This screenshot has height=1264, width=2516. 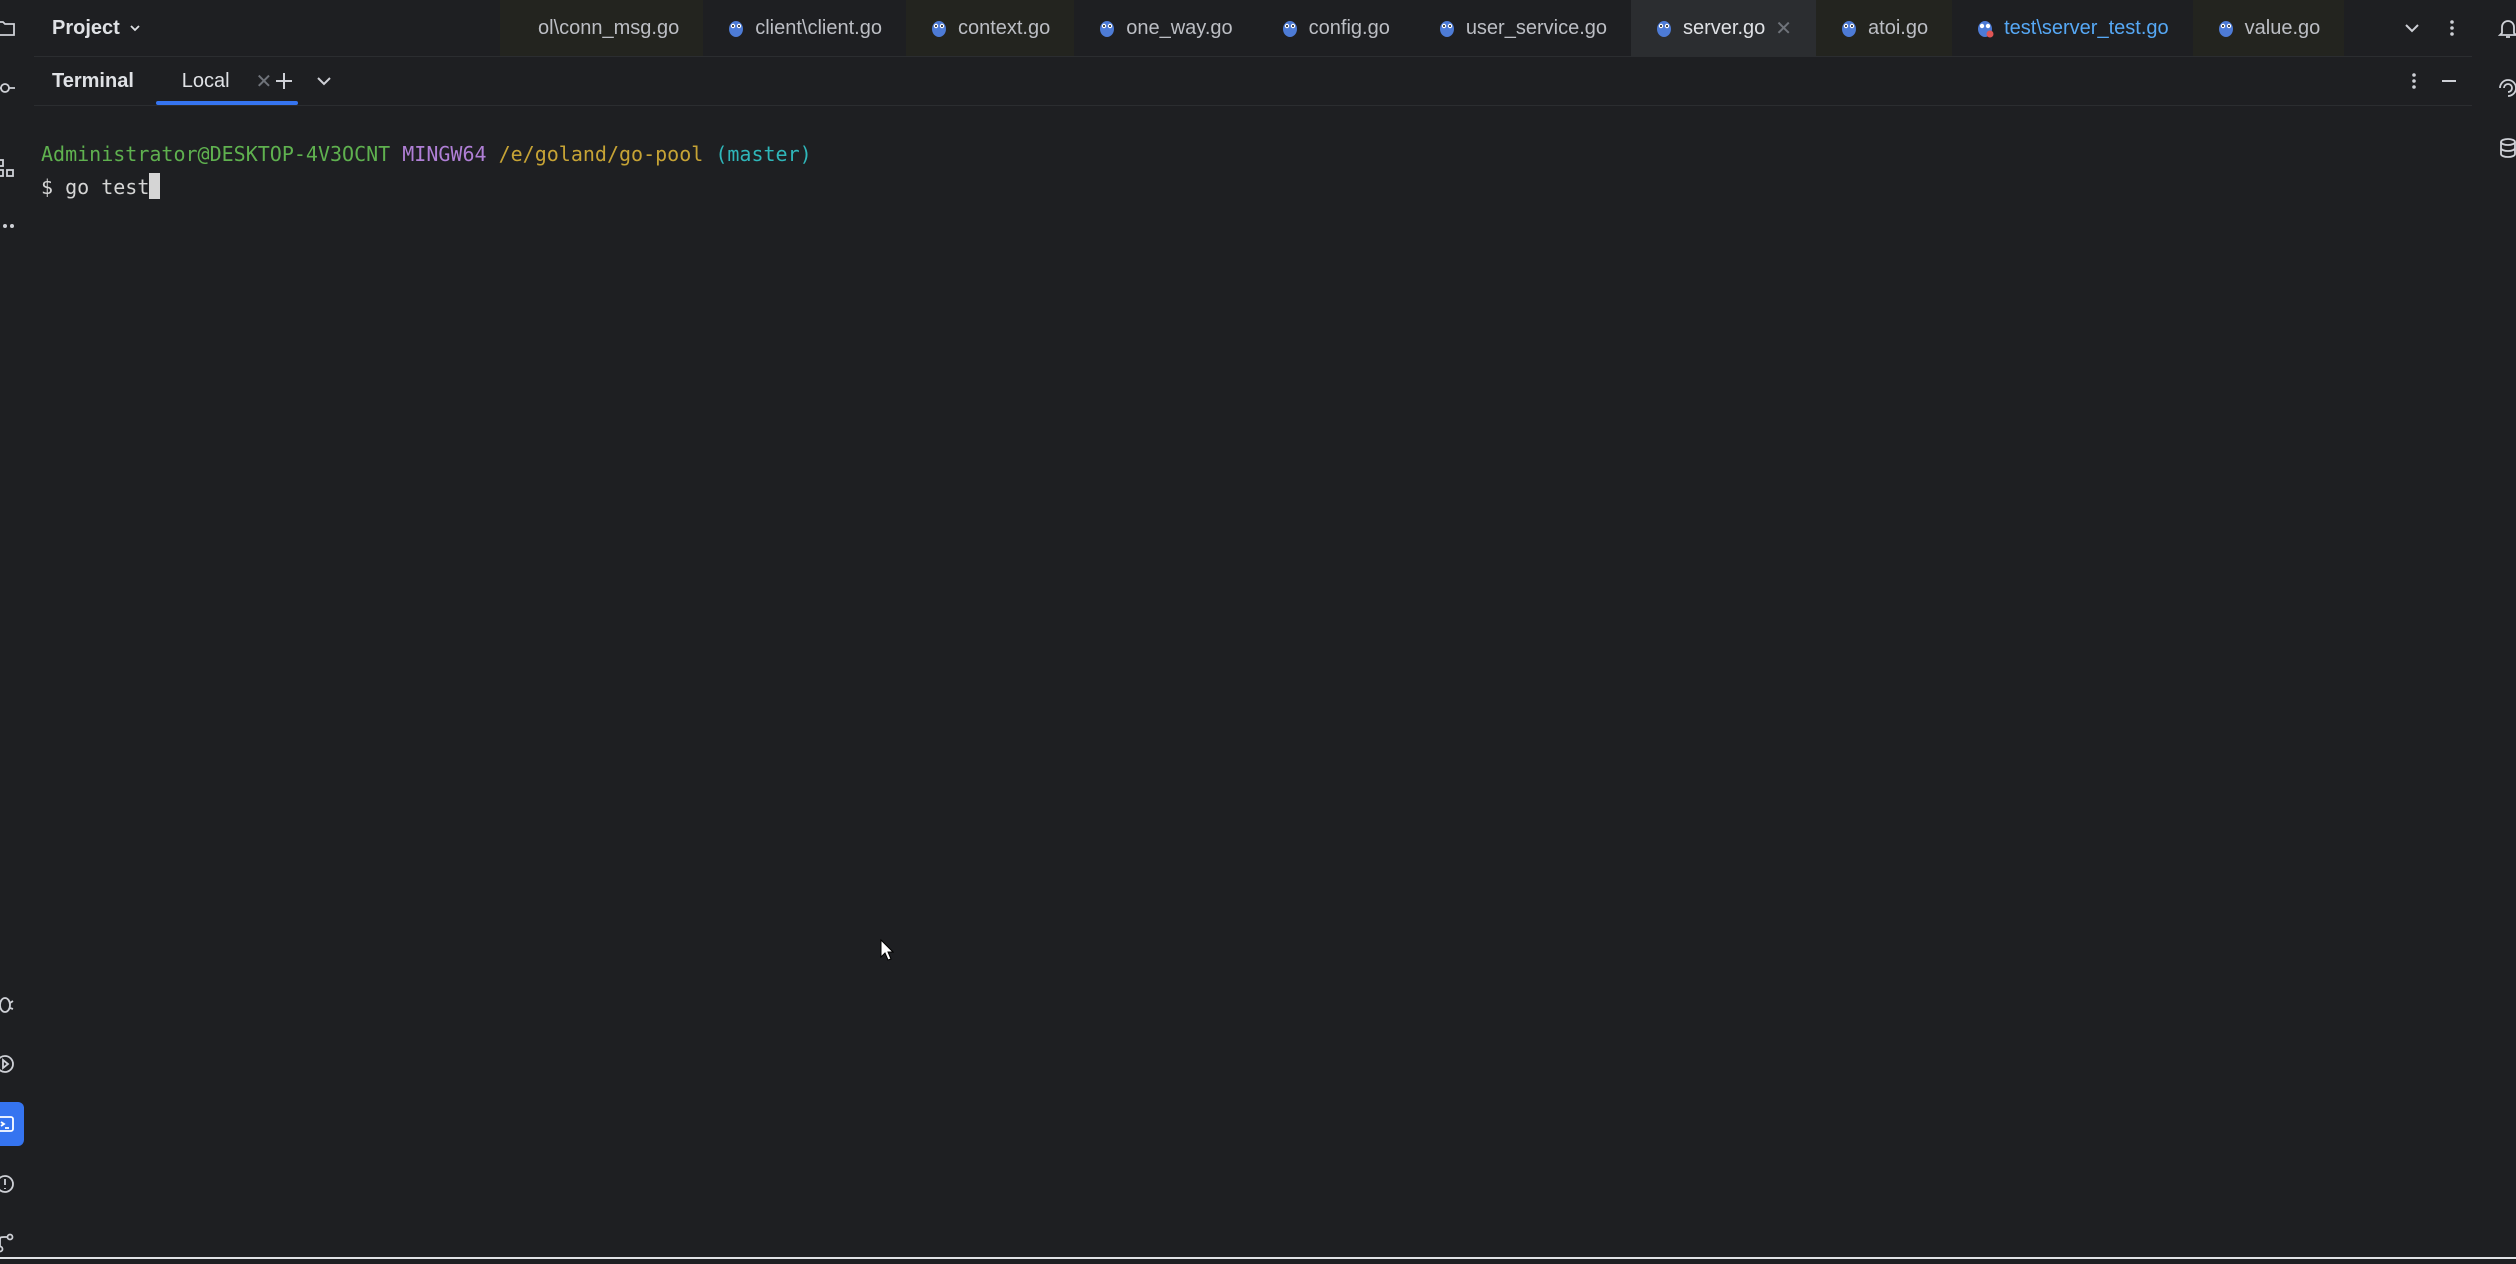 What do you see at coordinates (17, 629) in the screenshot?
I see `left-tool-rail` at bounding box center [17, 629].